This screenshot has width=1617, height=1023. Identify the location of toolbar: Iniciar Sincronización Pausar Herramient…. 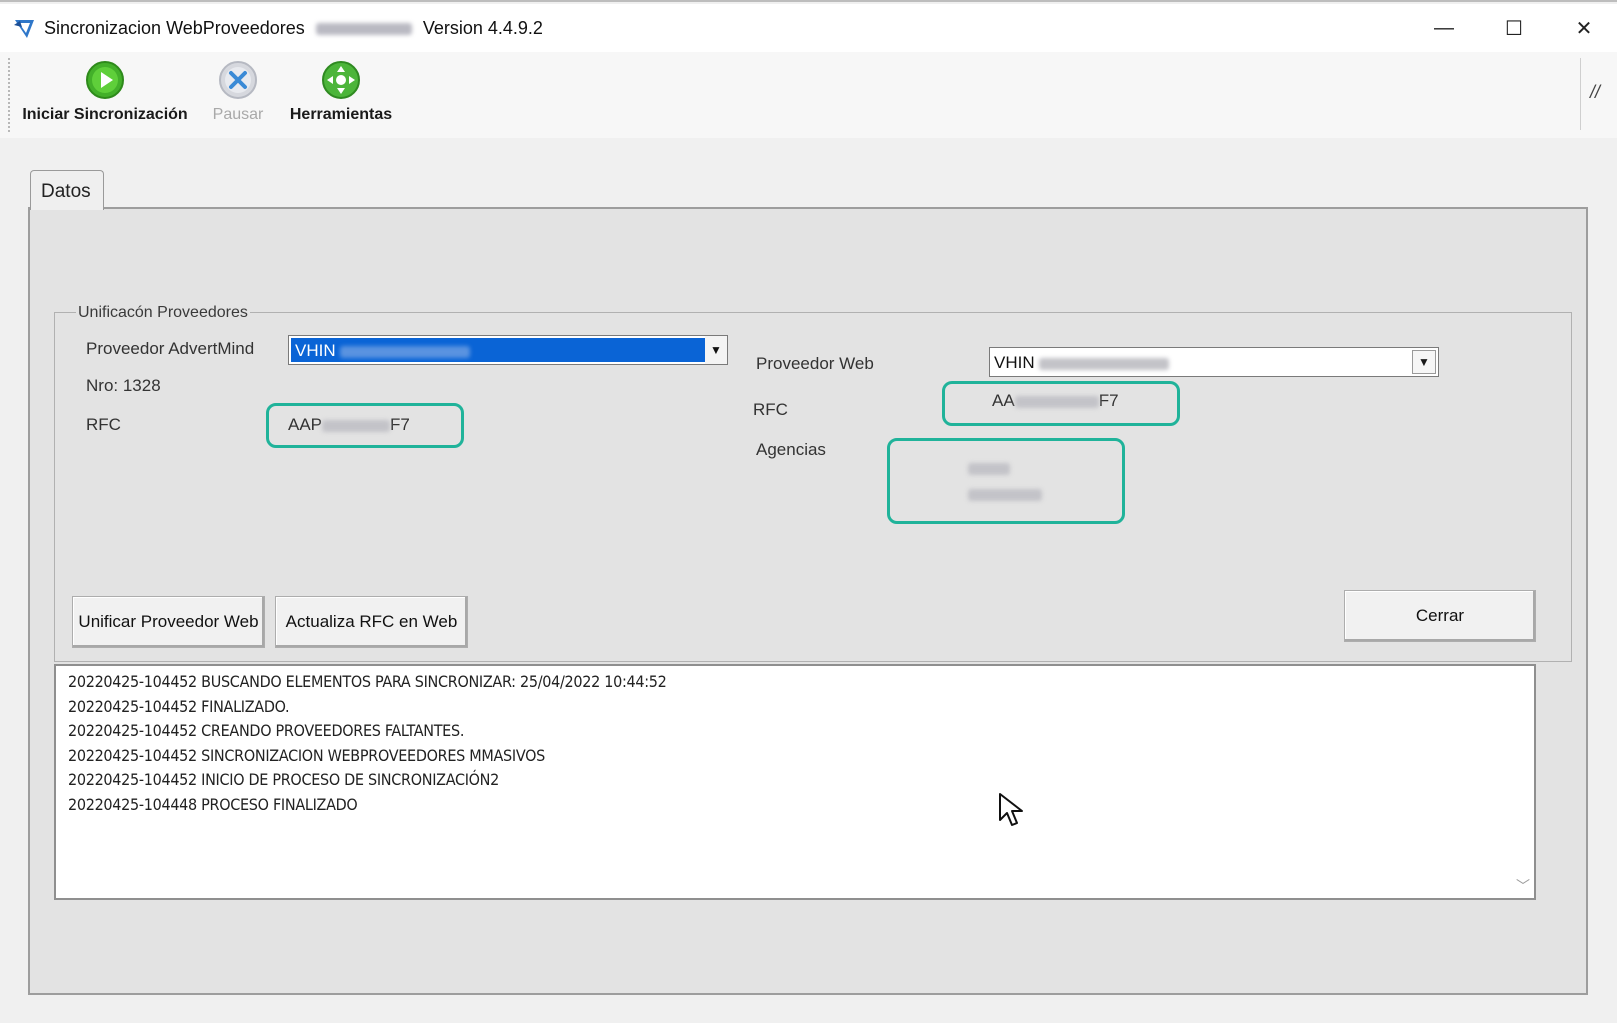
(808, 95).